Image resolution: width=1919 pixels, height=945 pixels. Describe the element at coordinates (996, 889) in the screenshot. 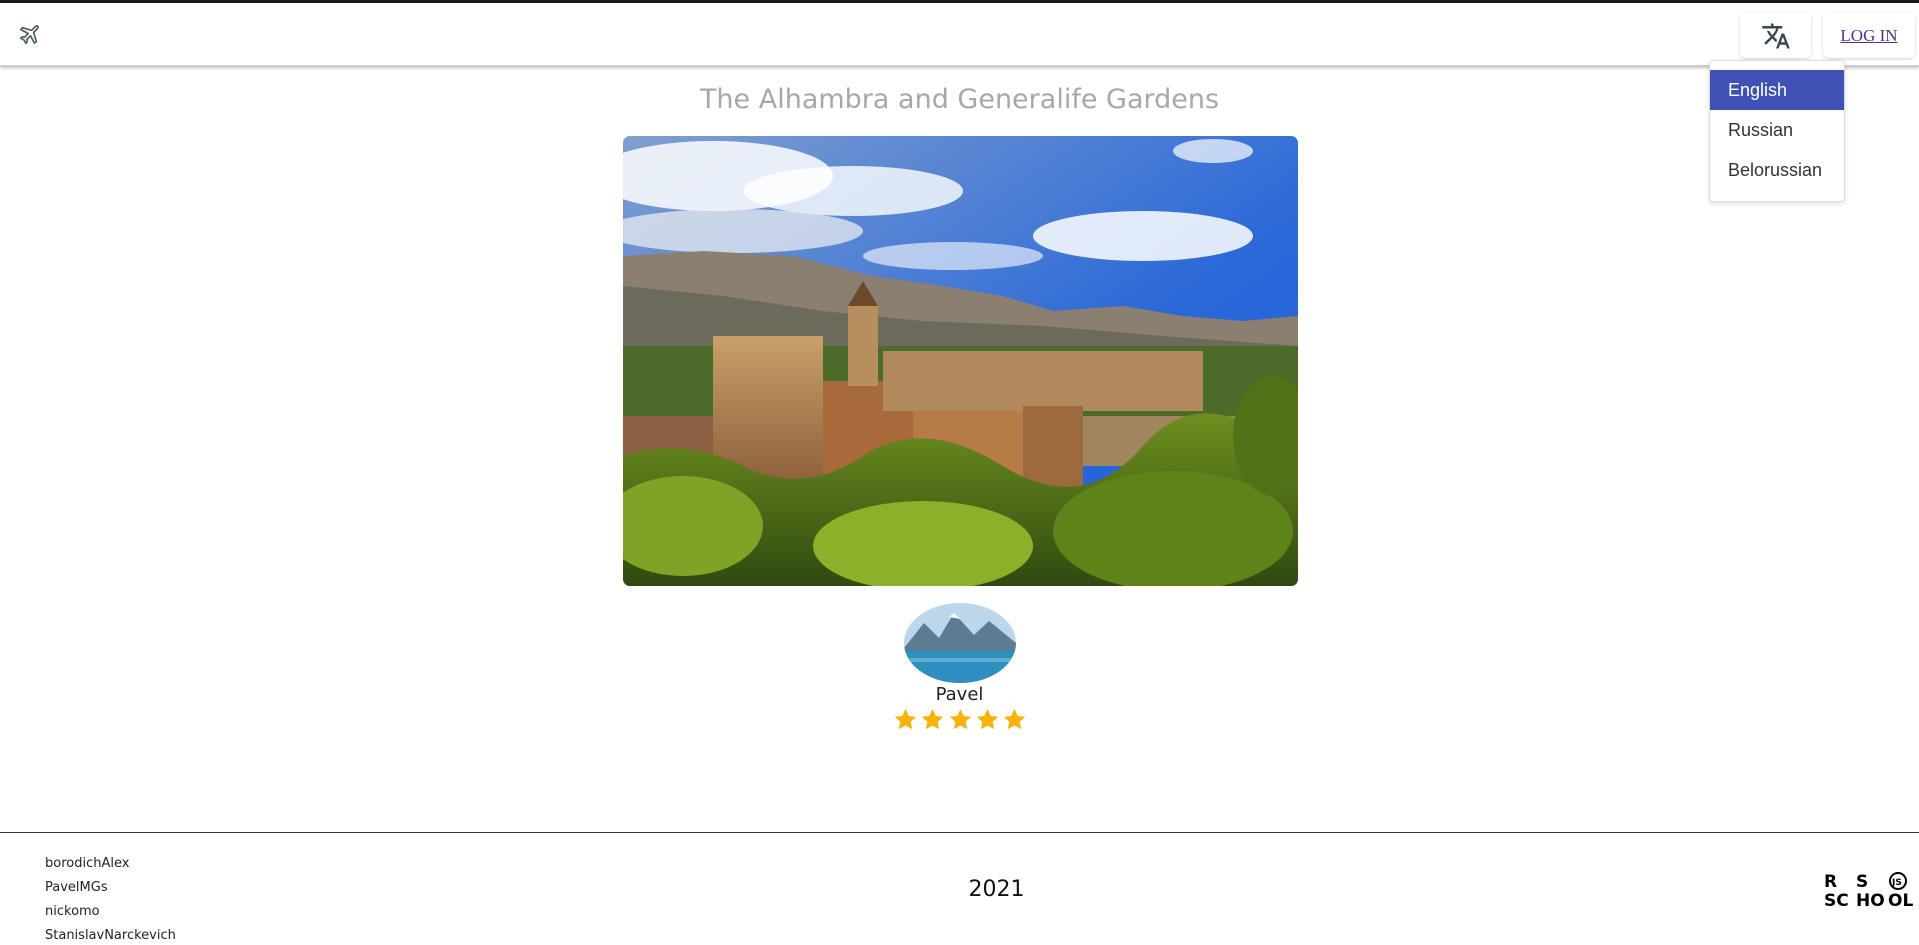

I see `copyright-year: 2021` at that location.